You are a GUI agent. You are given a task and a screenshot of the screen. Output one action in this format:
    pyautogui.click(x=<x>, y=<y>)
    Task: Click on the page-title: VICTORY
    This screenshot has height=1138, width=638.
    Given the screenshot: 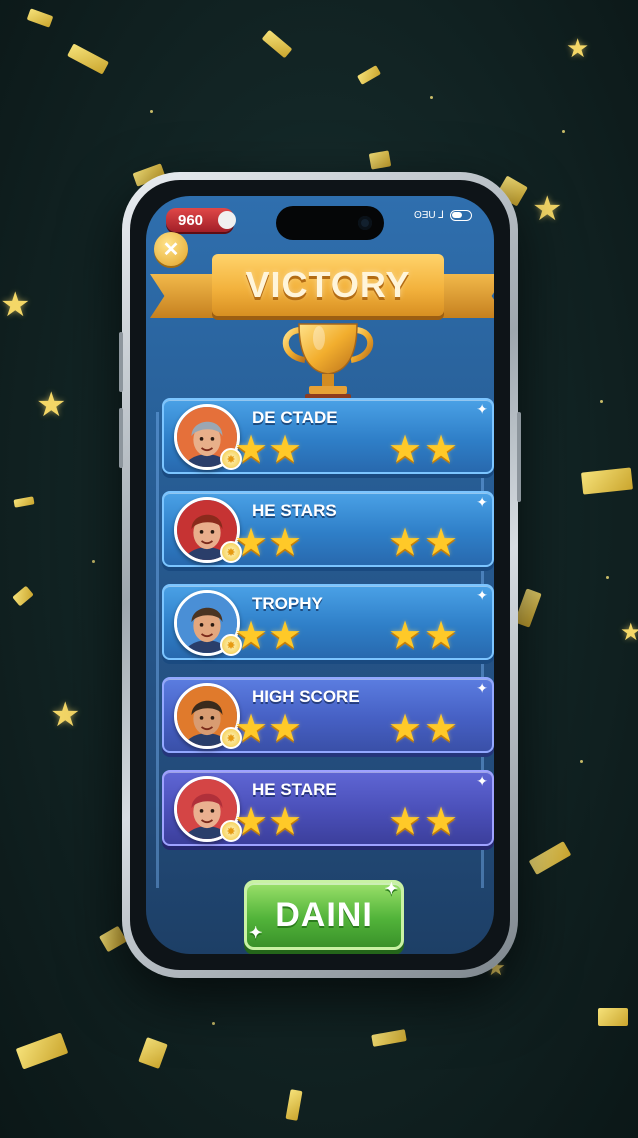 What is the action you would take?
    pyautogui.click(x=328, y=284)
    